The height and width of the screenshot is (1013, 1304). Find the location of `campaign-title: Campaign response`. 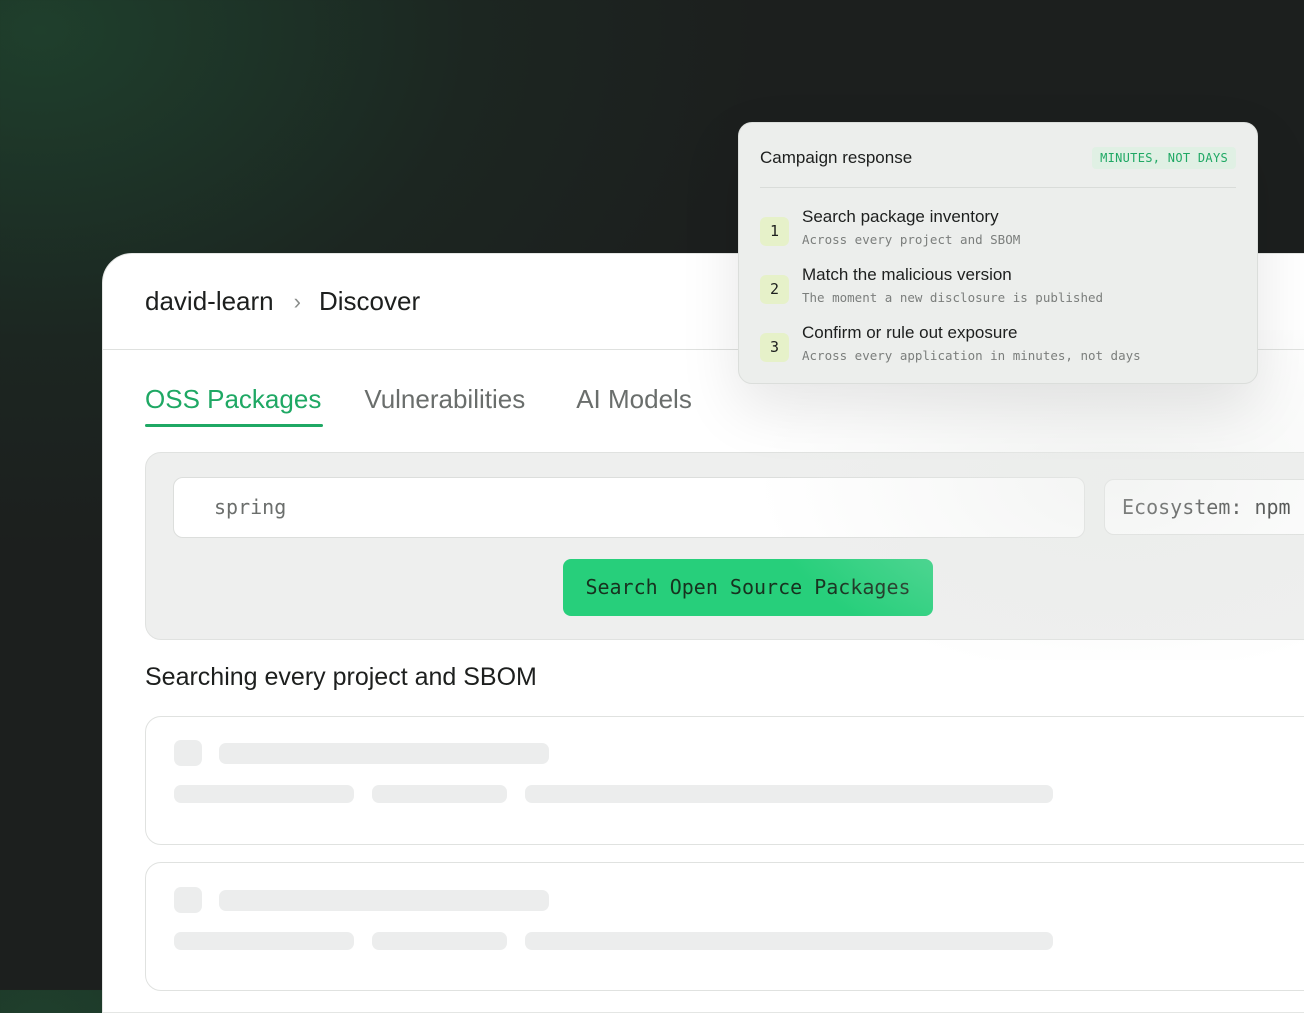

campaign-title: Campaign response is located at coordinates (836, 157).